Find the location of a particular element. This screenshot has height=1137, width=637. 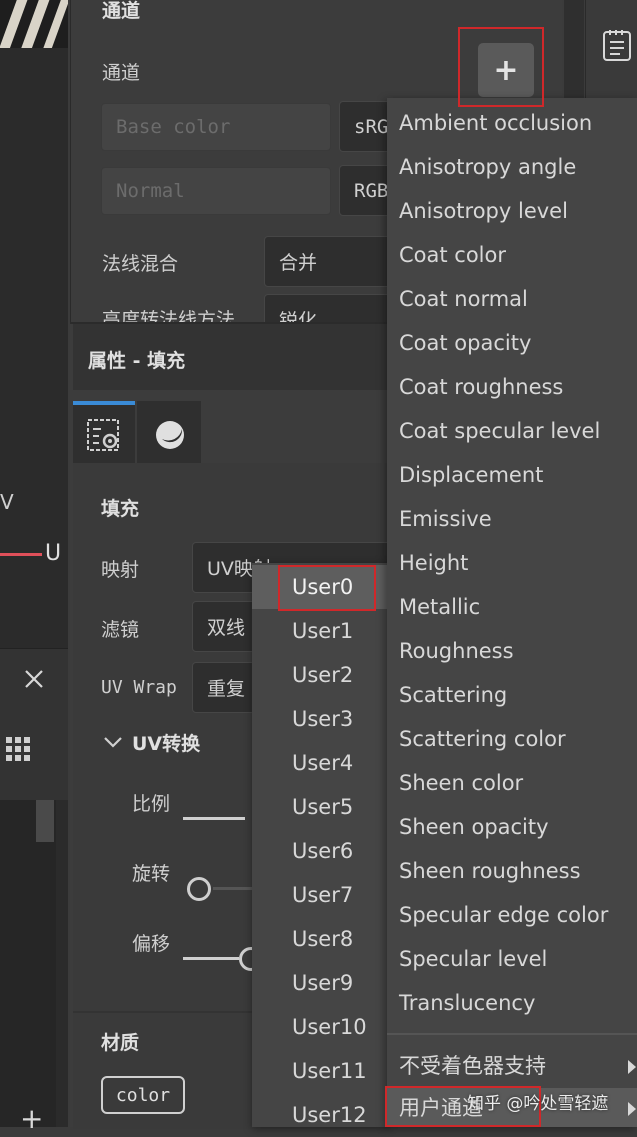

close-icon is located at coordinates (34, 679).